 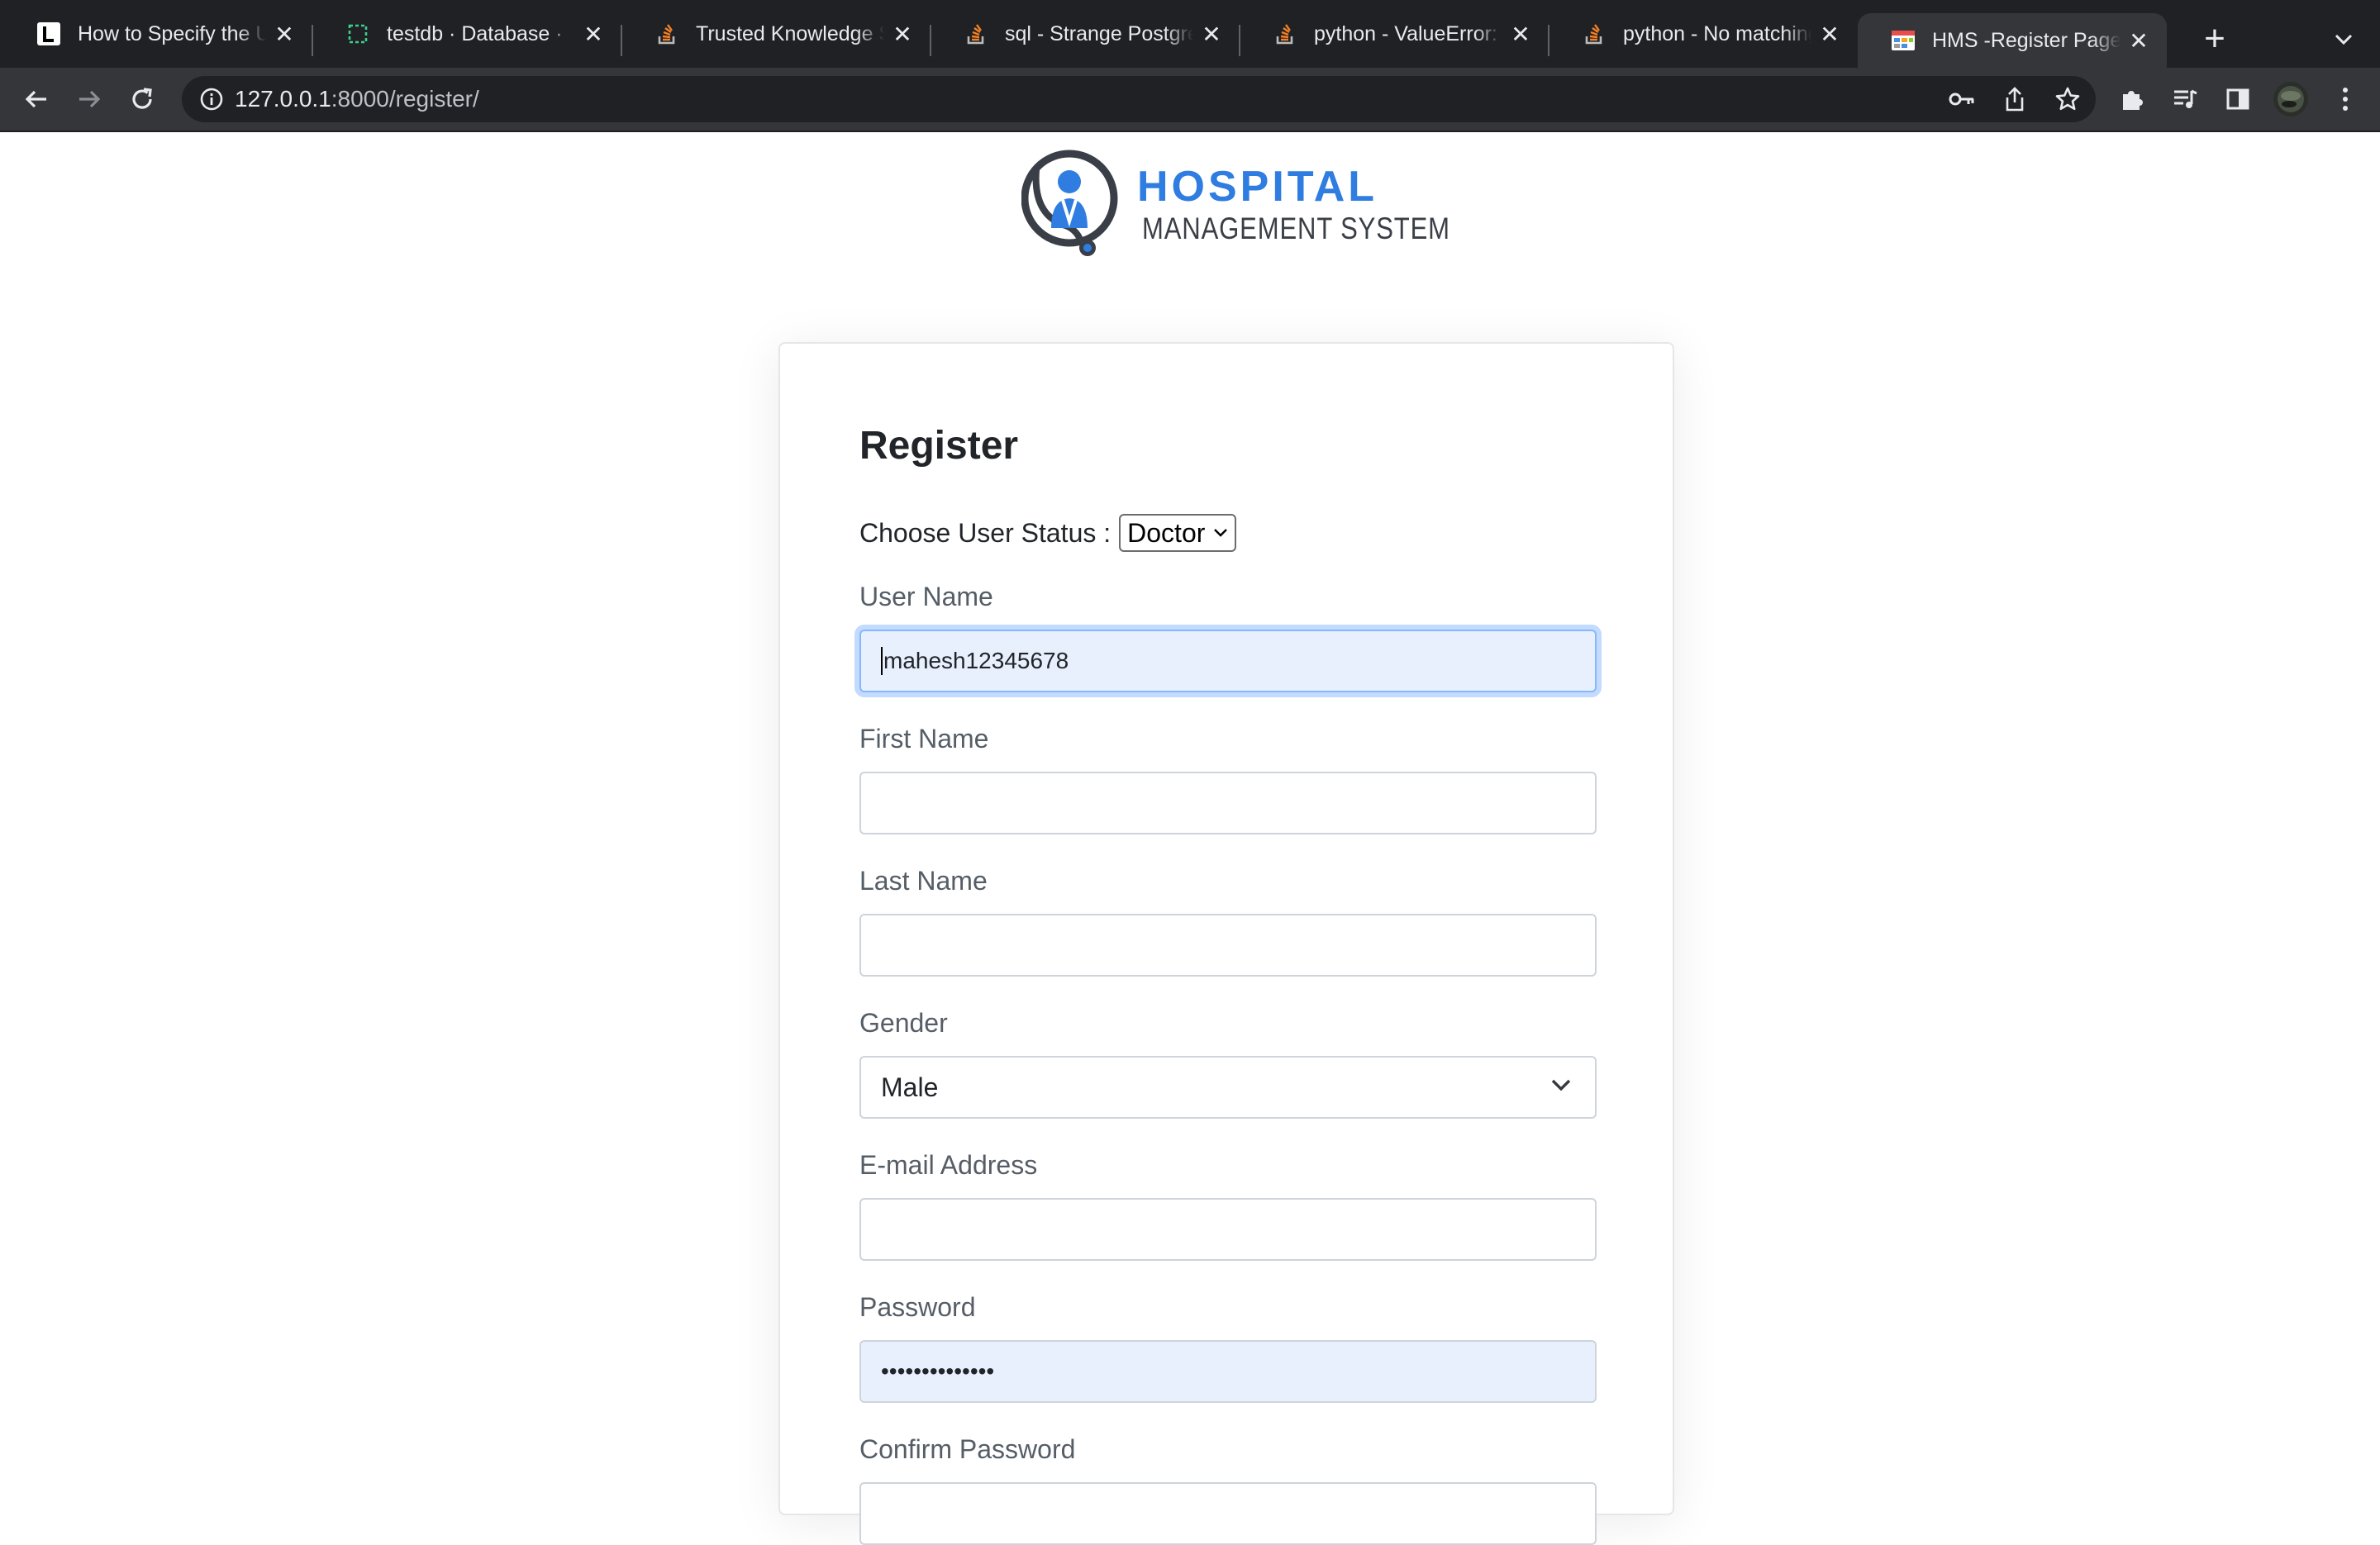 I want to click on username-label: User Name, so click(x=926, y=596).